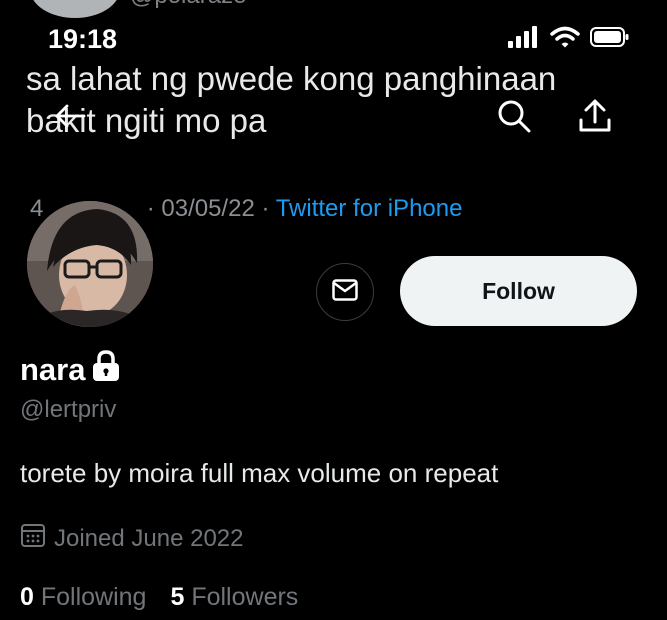 The width and height of the screenshot is (667, 620). I want to click on profile-avatar, so click(90, 264).